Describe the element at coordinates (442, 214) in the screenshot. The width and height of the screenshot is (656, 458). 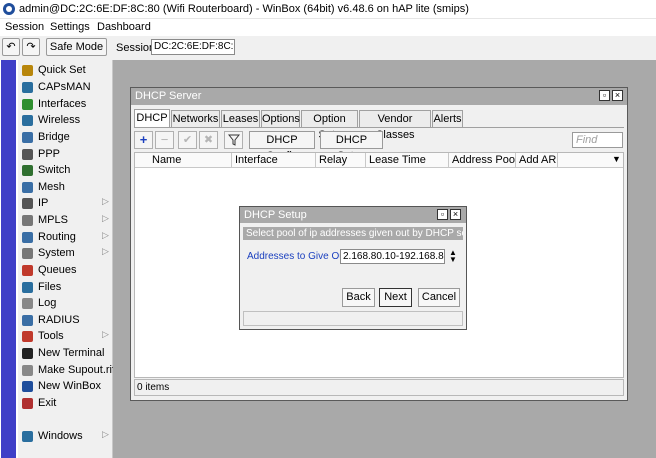
I see `dialog-maximize-button: ▫` at that location.